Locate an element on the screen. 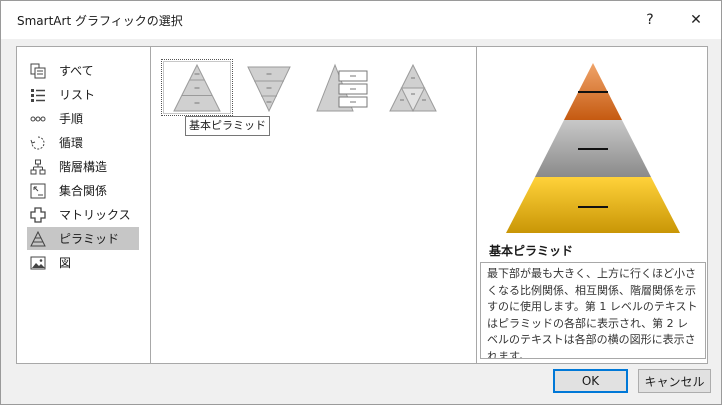  matrix-icon is located at coordinates (38, 215).